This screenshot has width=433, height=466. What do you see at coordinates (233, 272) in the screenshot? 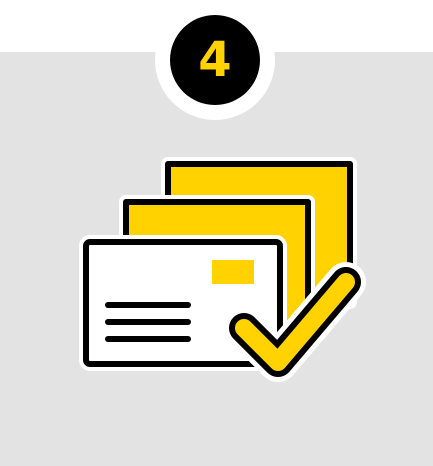
I see `stamp-icon` at bounding box center [233, 272].